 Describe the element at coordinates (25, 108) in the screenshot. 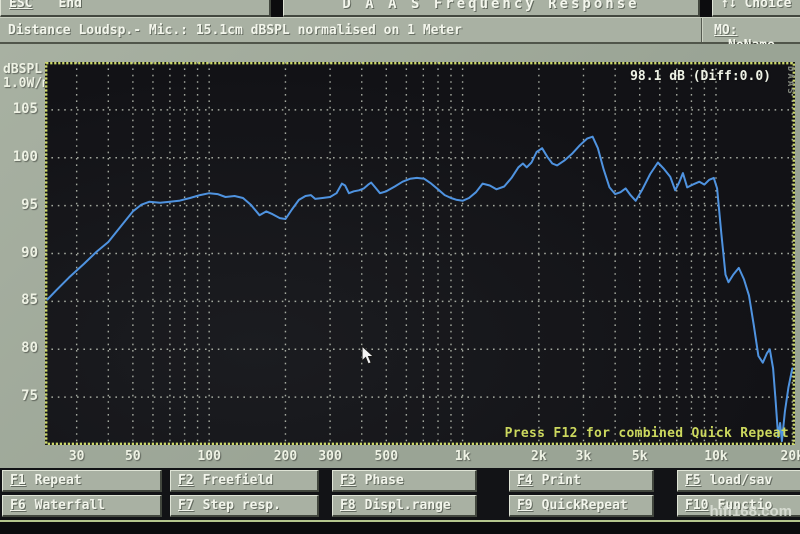

I see `y-tick-label: 105` at that location.